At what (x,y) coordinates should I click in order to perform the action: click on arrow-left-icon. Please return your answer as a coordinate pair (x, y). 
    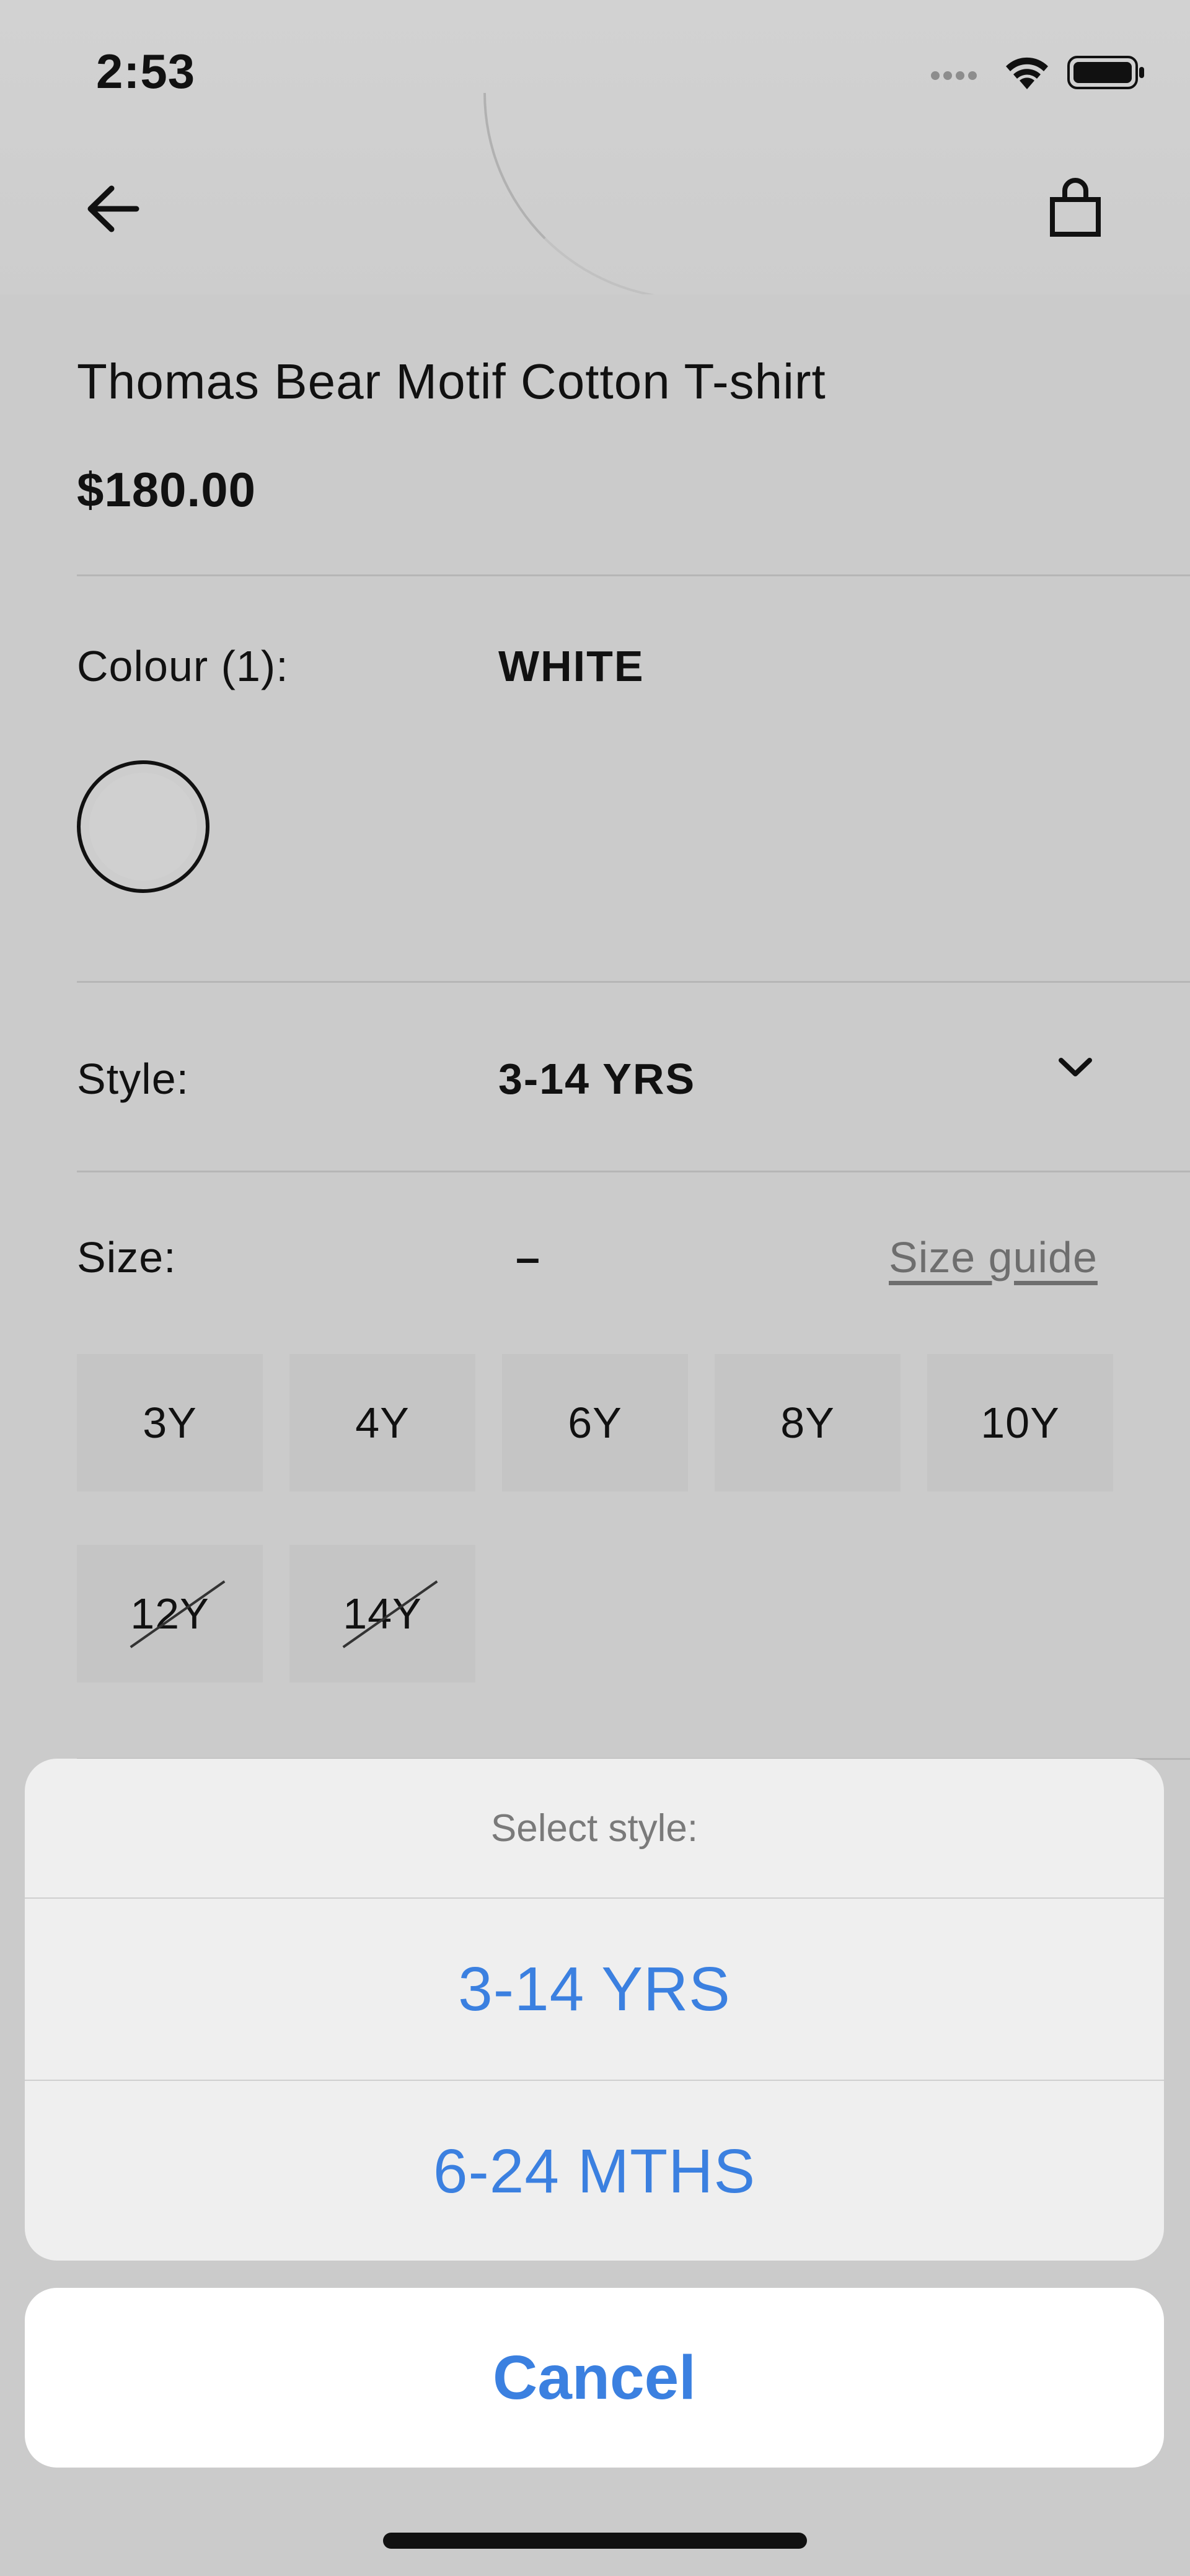
    Looking at the image, I should click on (113, 209).